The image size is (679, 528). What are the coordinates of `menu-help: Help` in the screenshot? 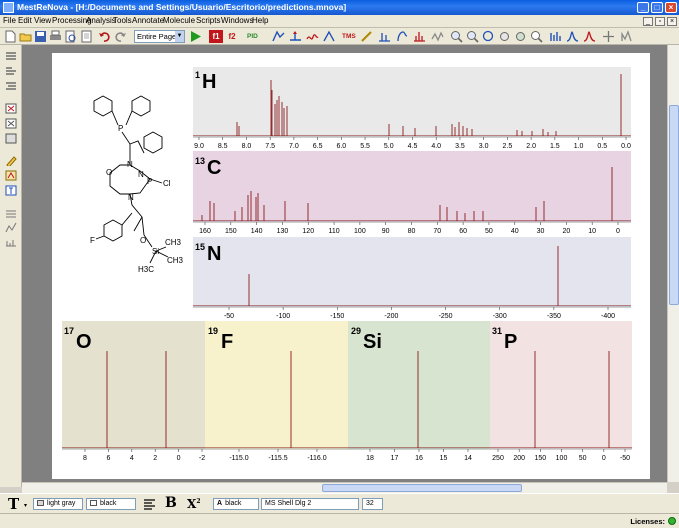 It's located at (260, 20).